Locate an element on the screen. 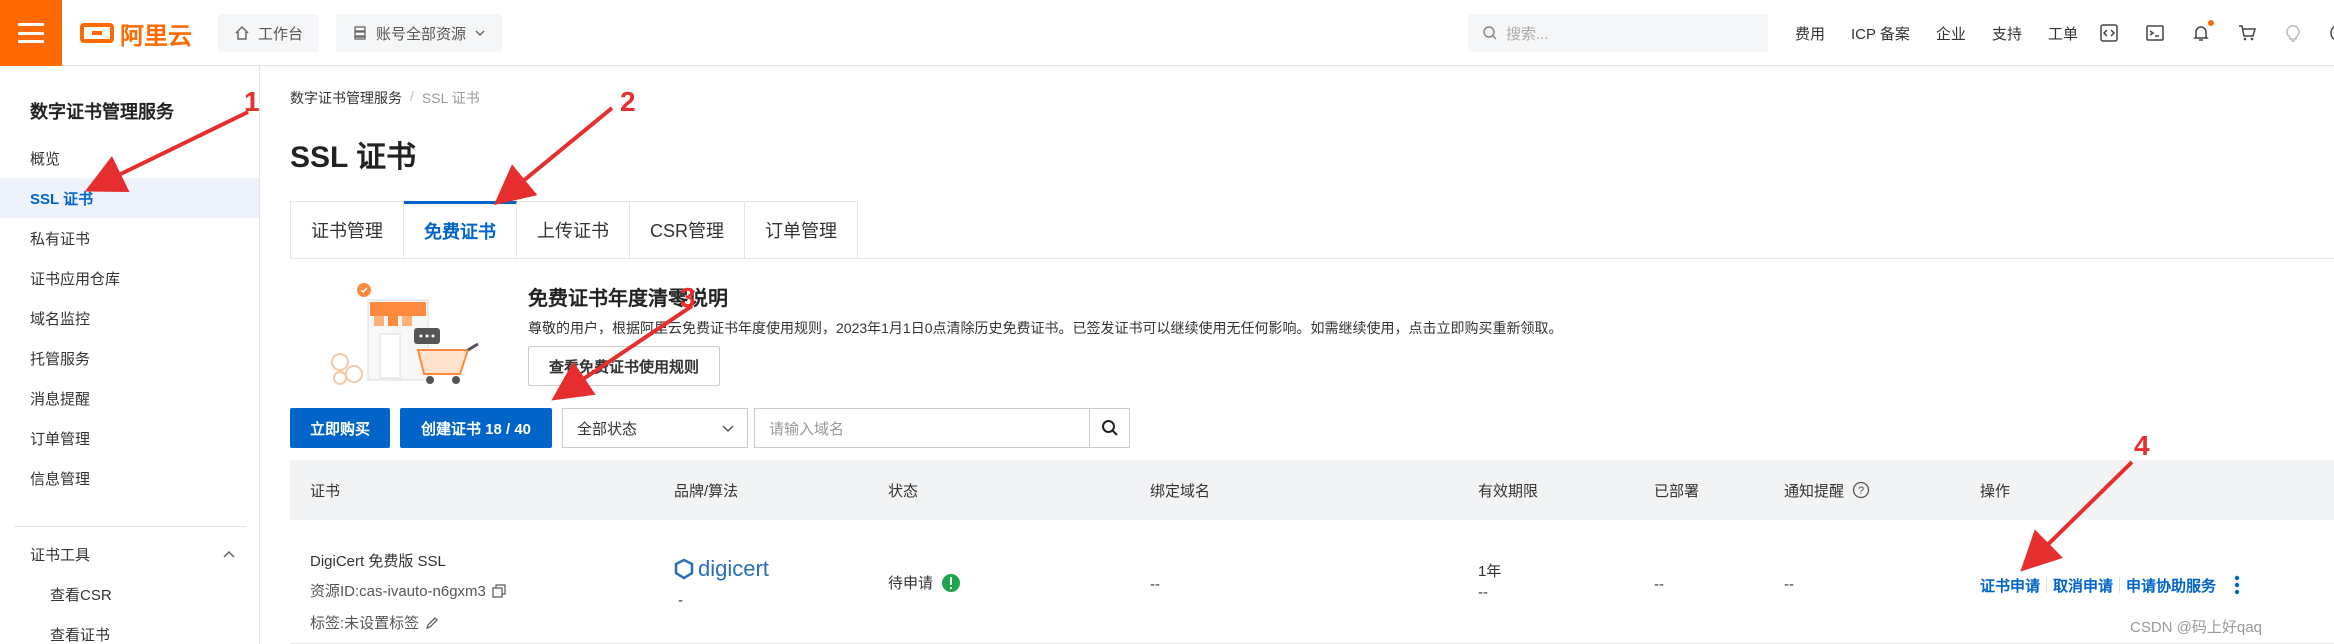 The height and width of the screenshot is (644, 2334). sidebar-group-cert-tools: 证书工具 is located at coordinates (133, 554).